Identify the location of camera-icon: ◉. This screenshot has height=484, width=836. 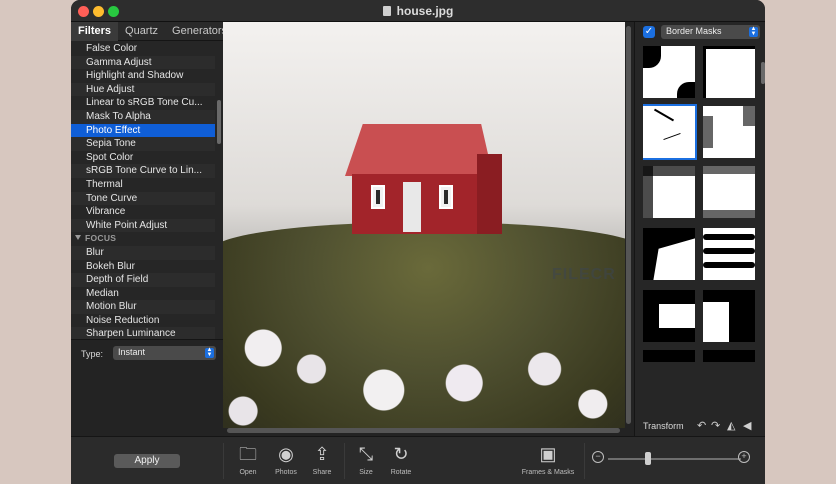
(286, 454).